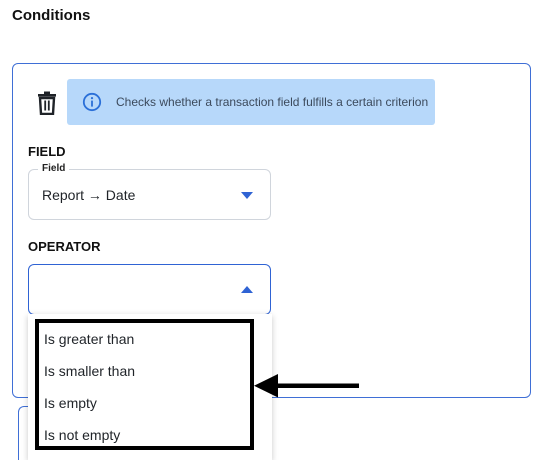 This screenshot has height=460, width=547. I want to click on section-title: Conditions, so click(51, 15).